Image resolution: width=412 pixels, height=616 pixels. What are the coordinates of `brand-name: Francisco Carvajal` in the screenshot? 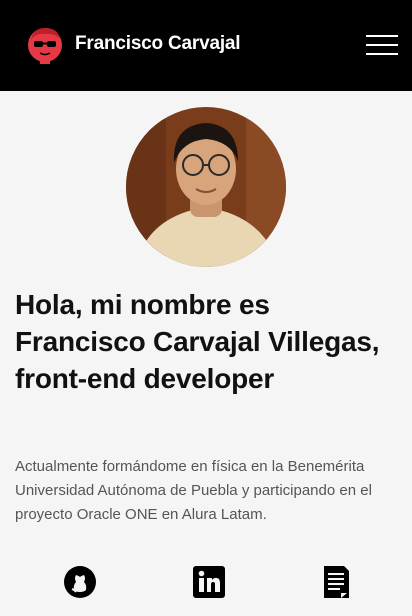 It's located at (158, 44).